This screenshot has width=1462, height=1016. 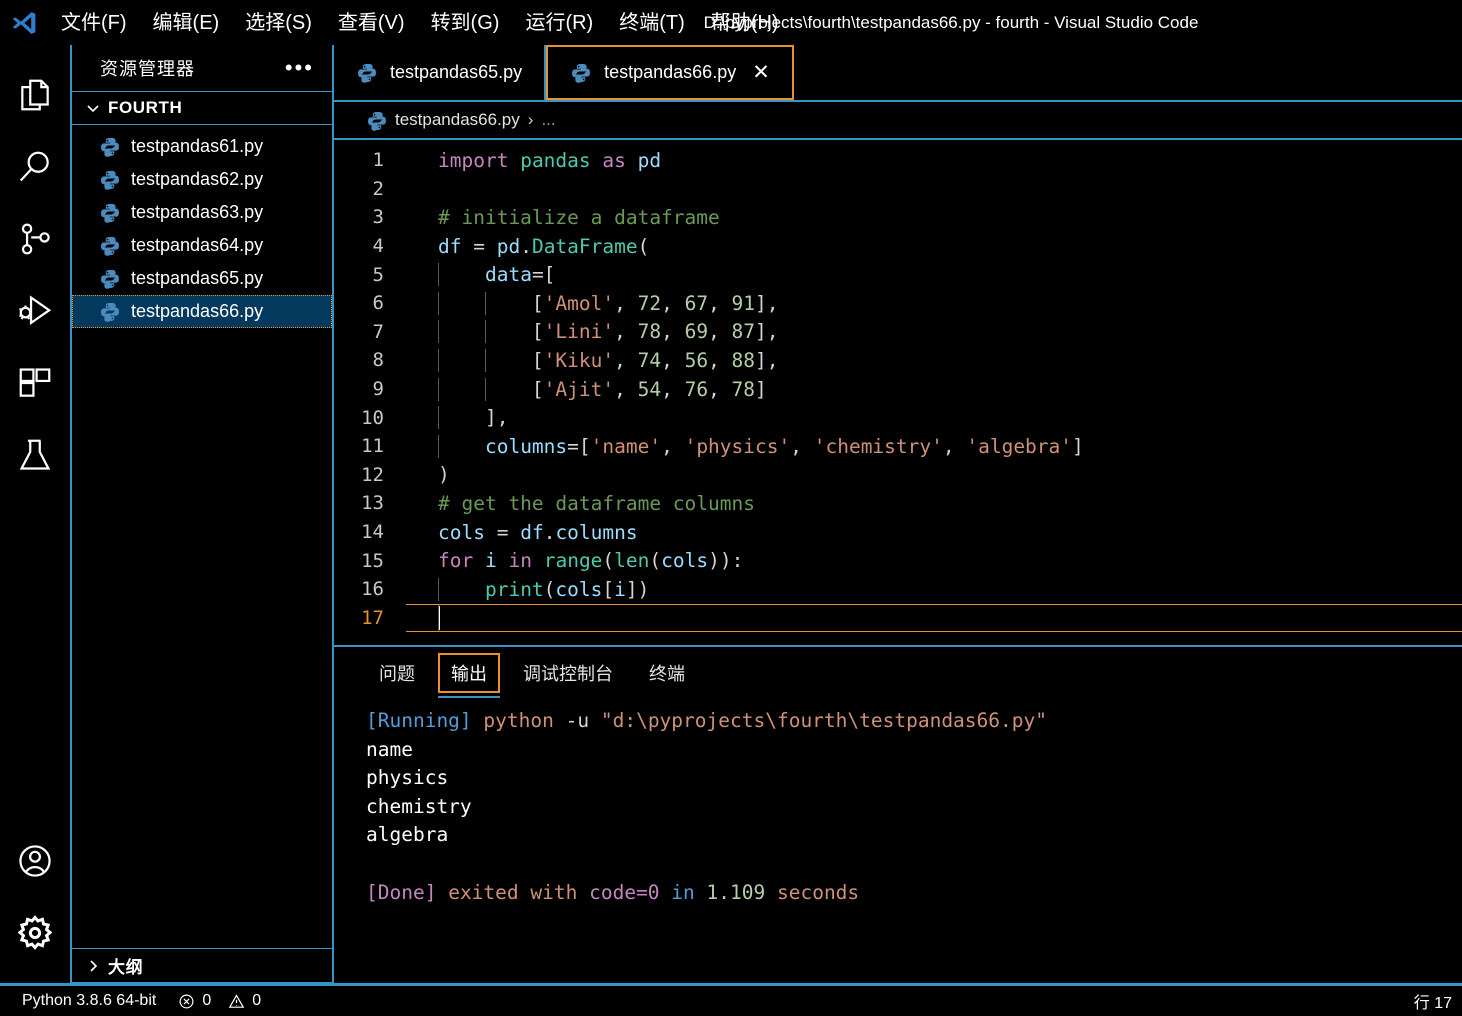 I want to click on code-text, so click(x=934, y=618).